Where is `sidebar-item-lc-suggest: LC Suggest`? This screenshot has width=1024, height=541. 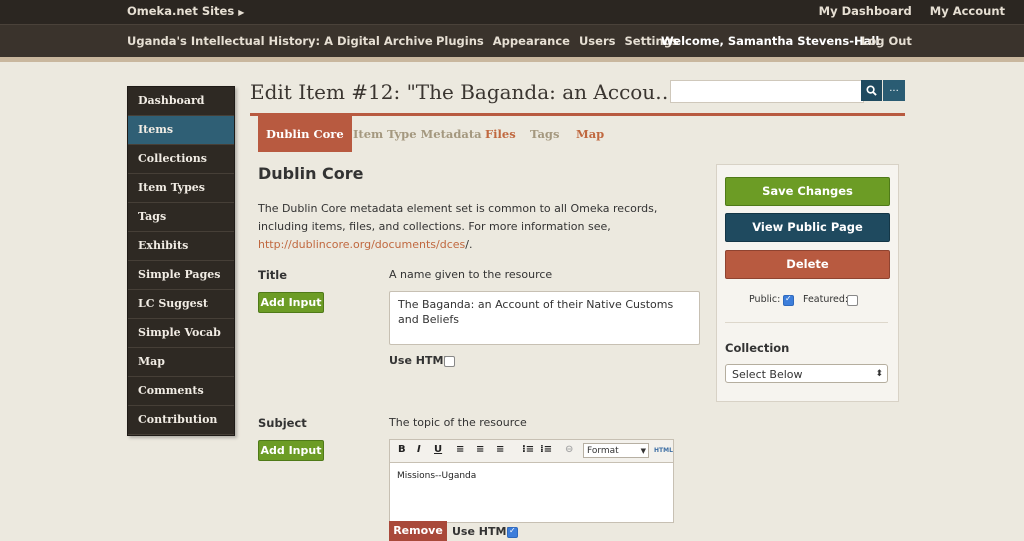 sidebar-item-lc-suggest: LC Suggest is located at coordinates (181, 304).